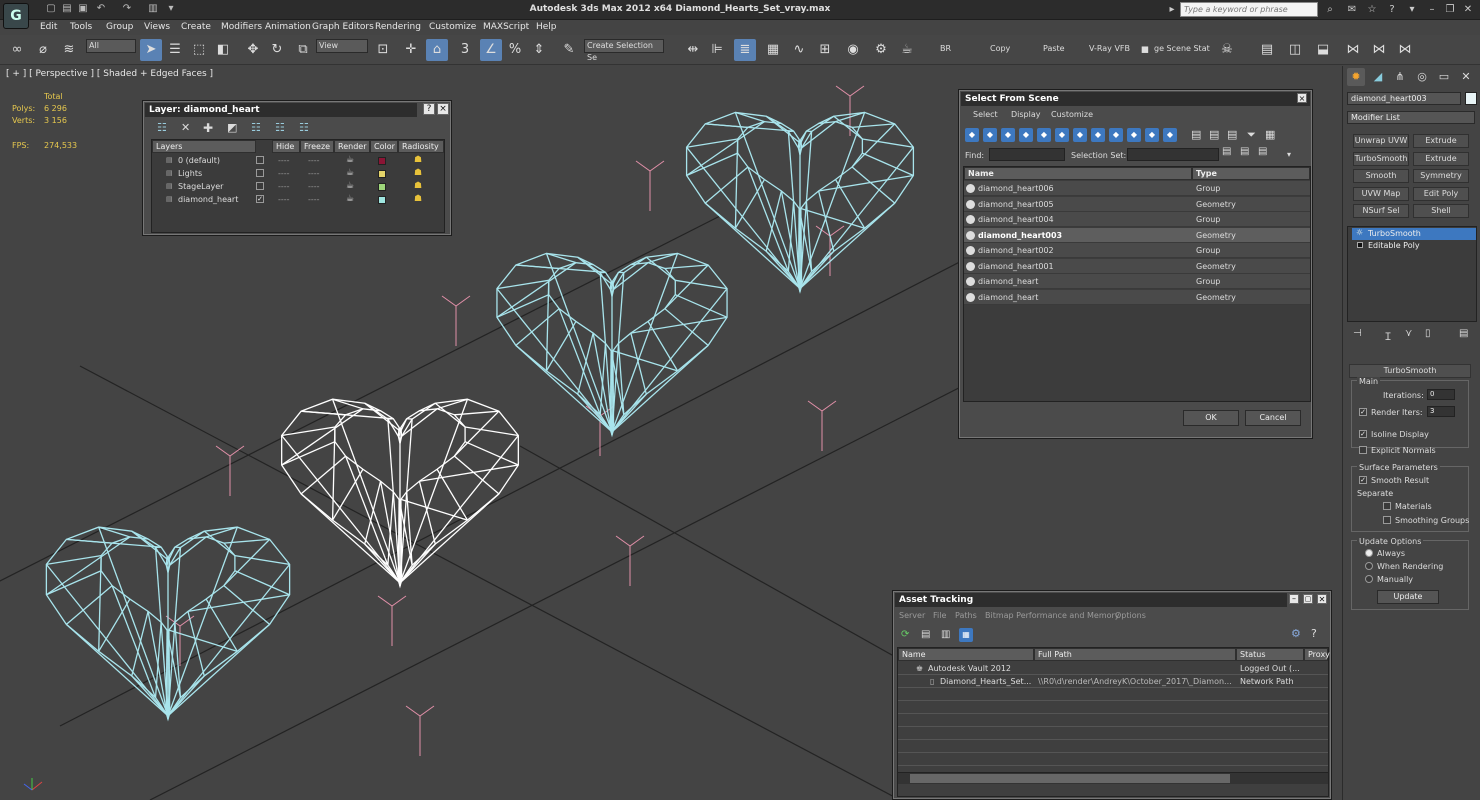 The image size is (1480, 800). I want to click on info-center-arrow-icon: ▸, so click(1172, 9).